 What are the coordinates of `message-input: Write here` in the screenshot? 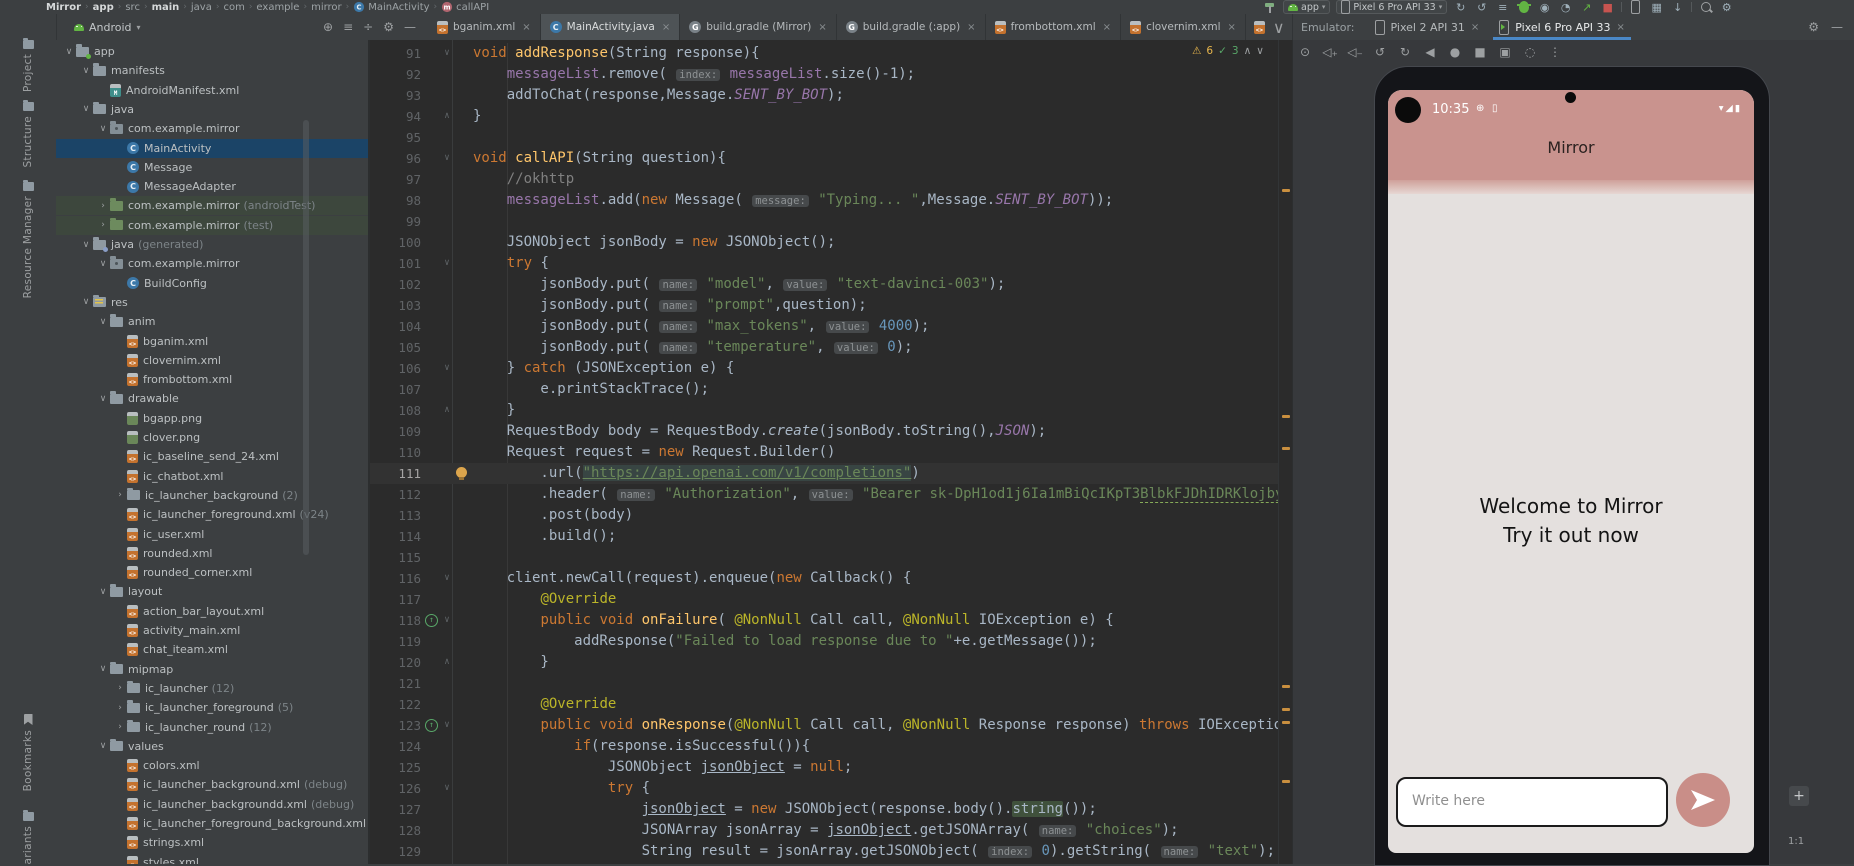 It's located at (1532, 802).